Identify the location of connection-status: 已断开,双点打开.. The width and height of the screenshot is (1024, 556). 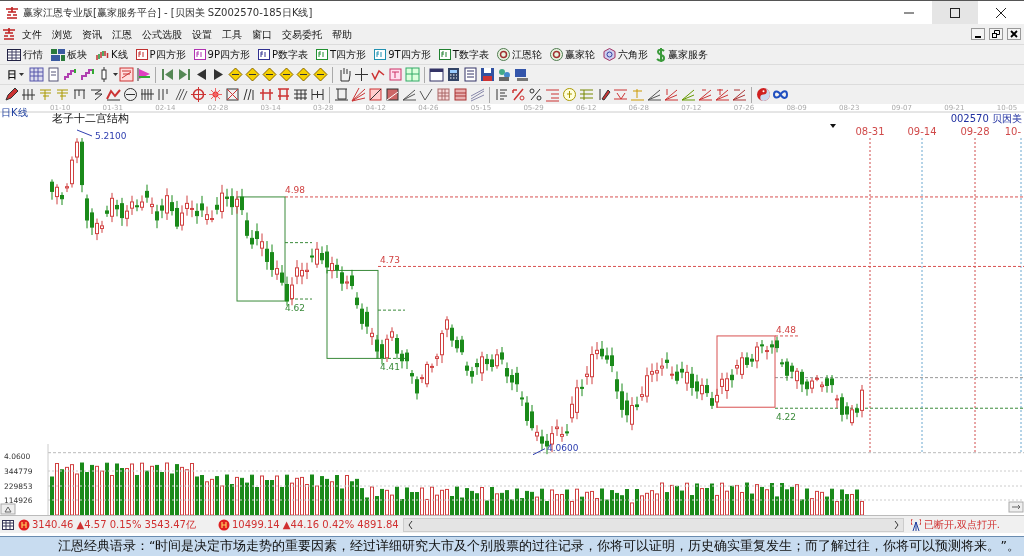
(961, 524).